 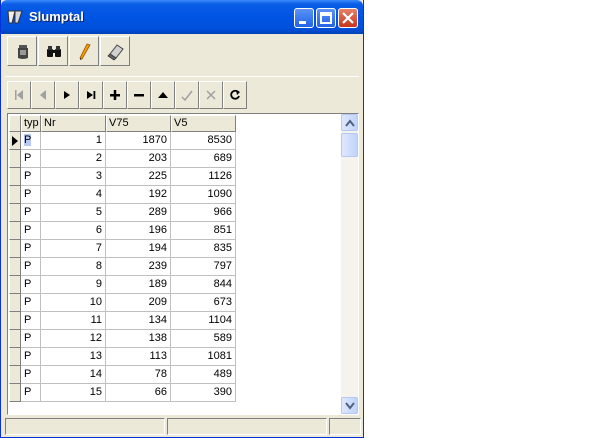 I want to click on cell-nr: 11, so click(x=73, y=321).